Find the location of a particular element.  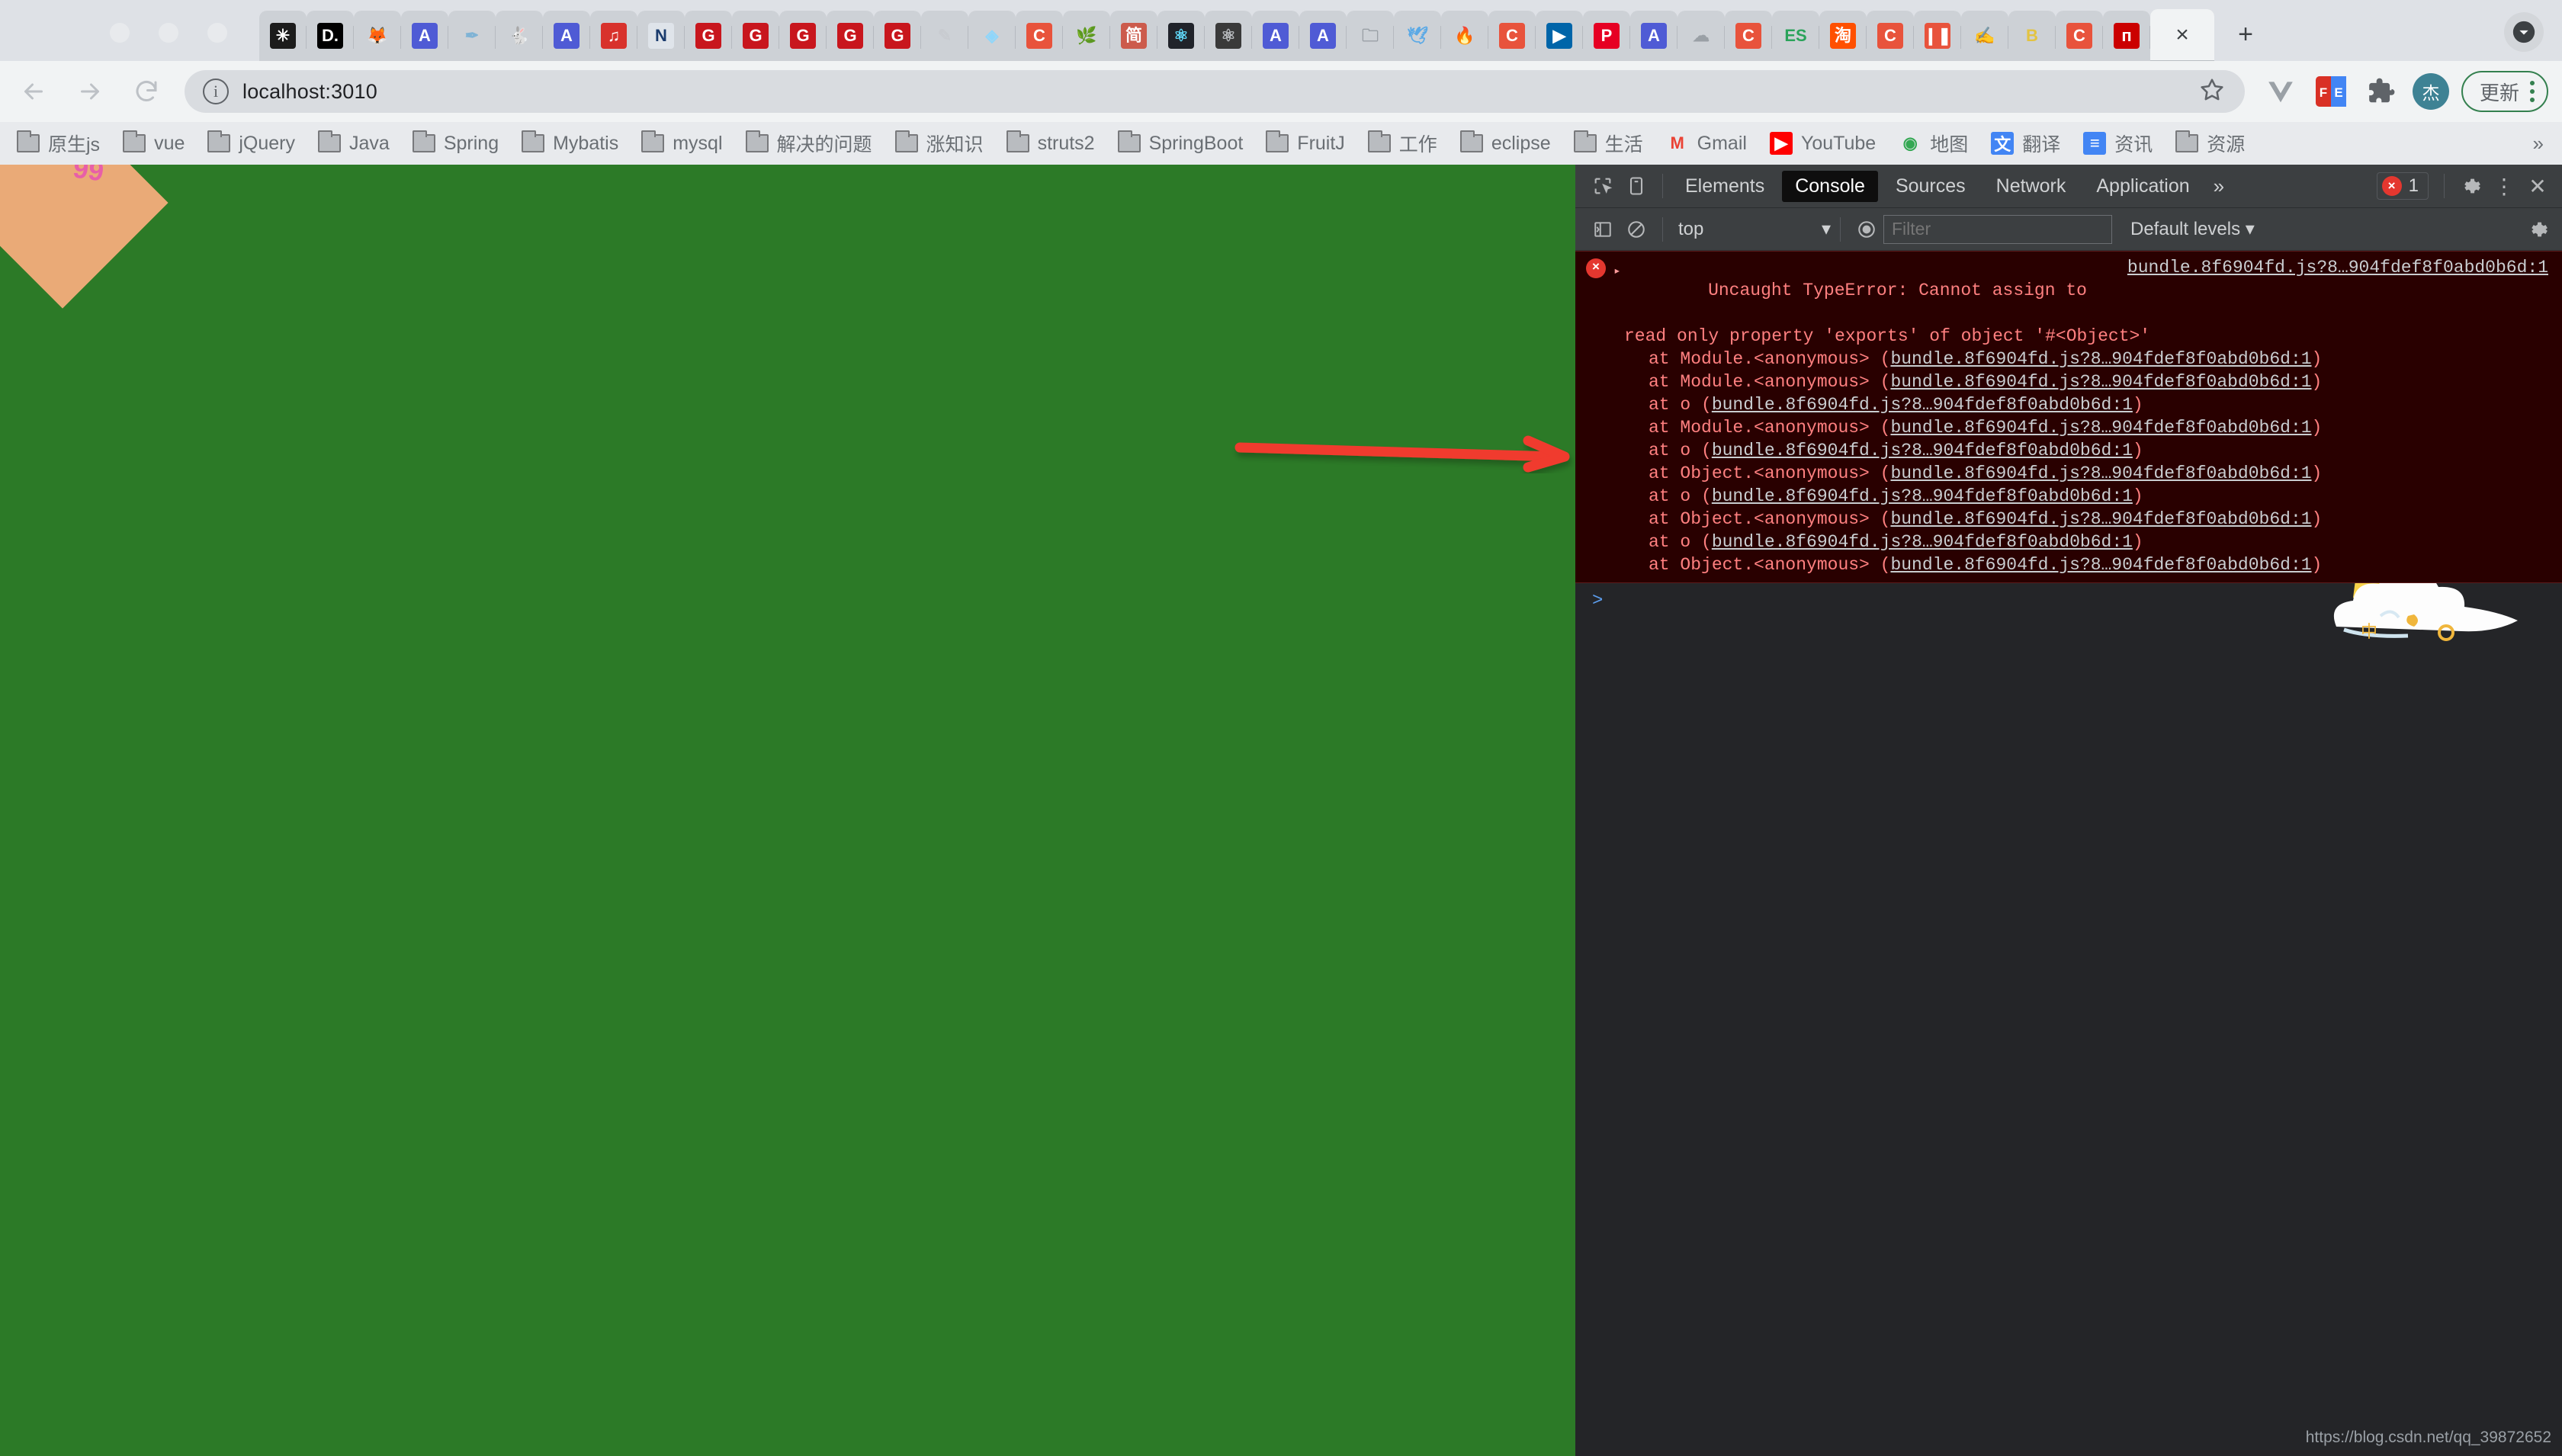

devtools-close-icon: ✕ is located at coordinates (2537, 186).